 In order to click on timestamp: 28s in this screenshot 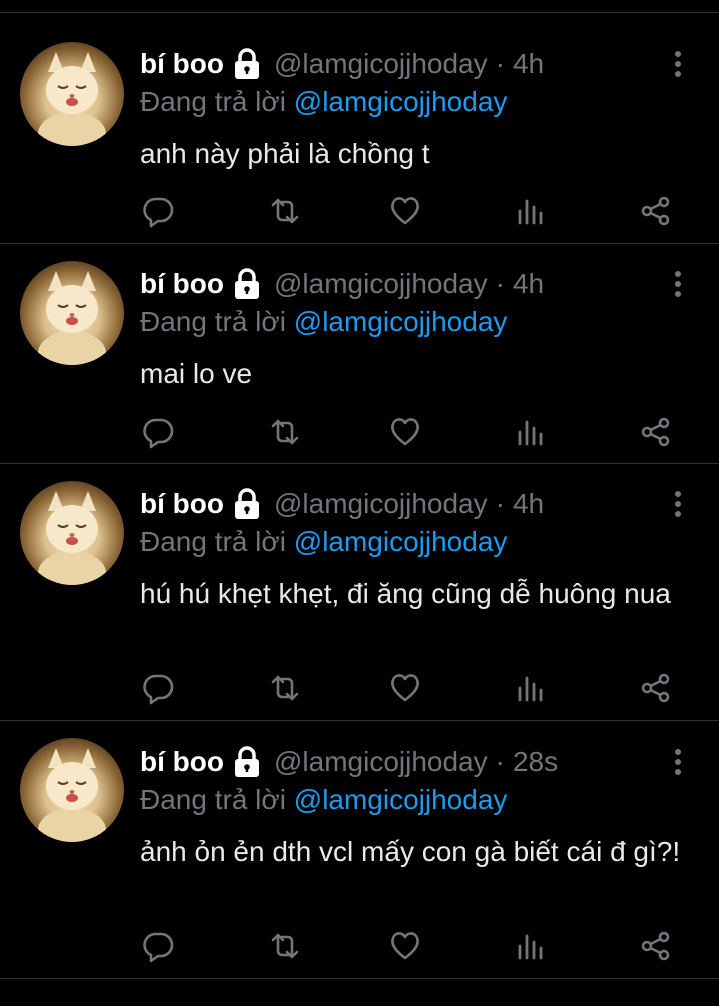, I will do `click(535, 762)`.